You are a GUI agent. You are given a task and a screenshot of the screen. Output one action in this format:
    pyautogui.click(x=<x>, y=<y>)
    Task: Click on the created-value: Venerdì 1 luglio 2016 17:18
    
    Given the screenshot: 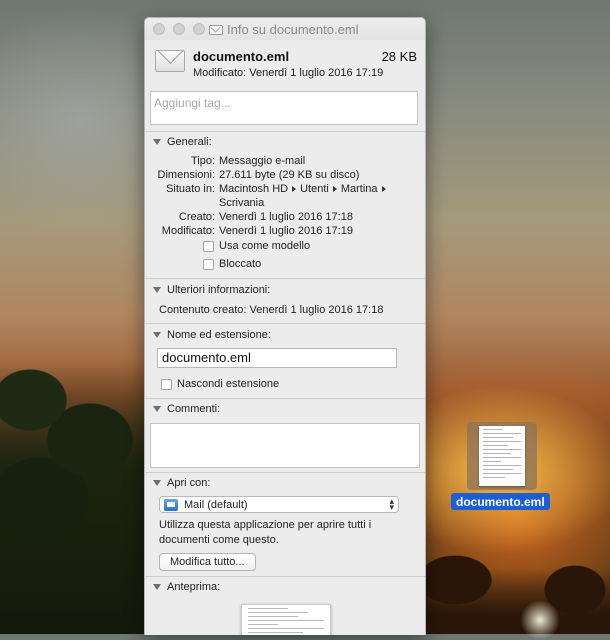 What is the action you would take?
    pyautogui.click(x=286, y=217)
    